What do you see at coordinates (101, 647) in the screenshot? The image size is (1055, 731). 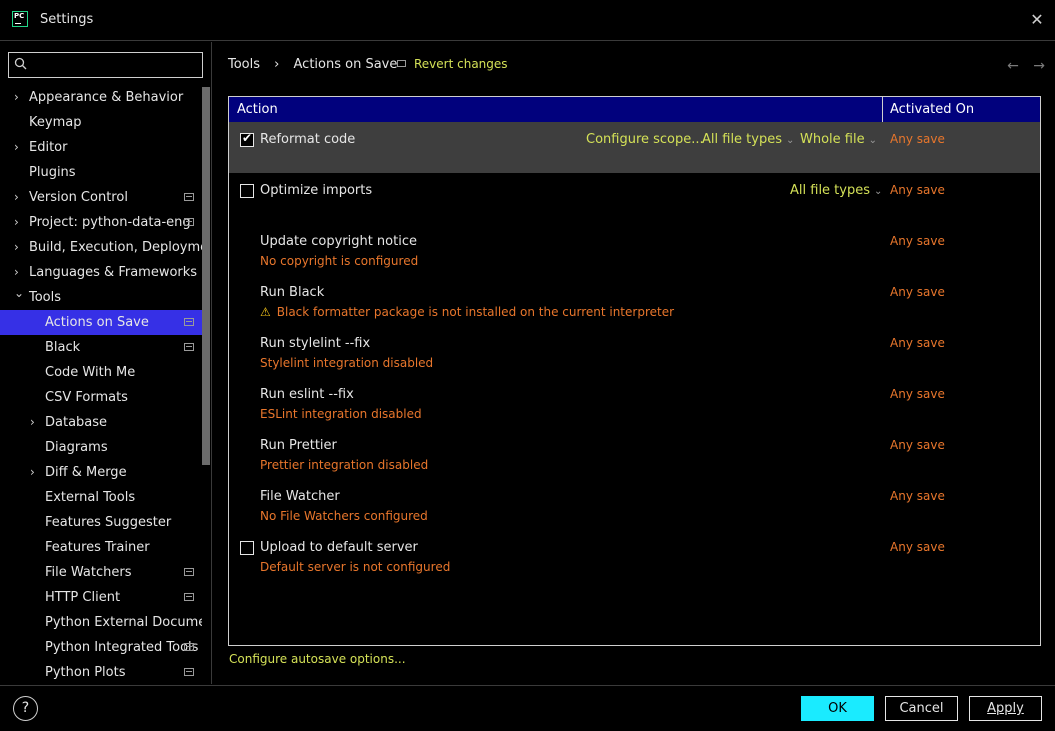 I see `sidebar-item-python-integrated-tools: Python Integrated Tools` at bounding box center [101, 647].